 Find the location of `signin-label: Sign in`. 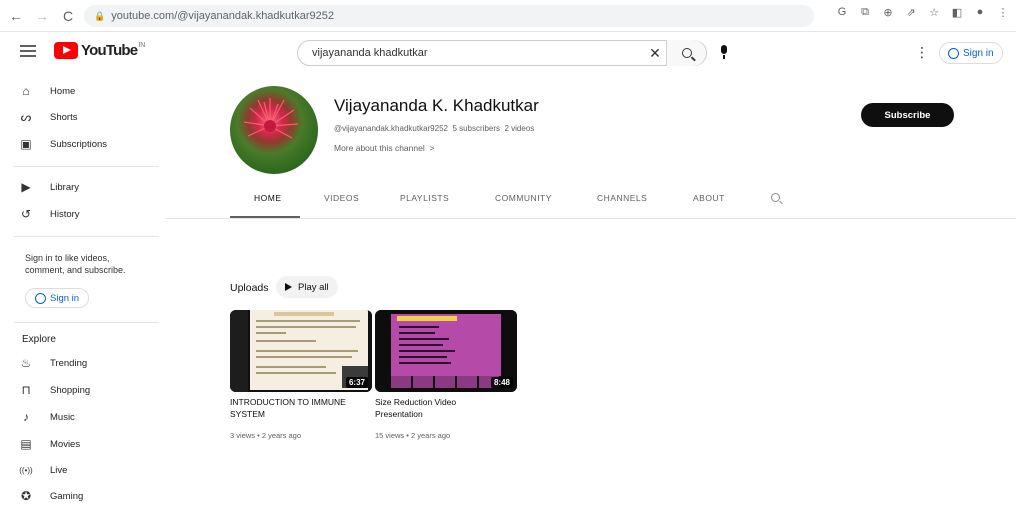

signin-label: Sign in is located at coordinates (978, 53).